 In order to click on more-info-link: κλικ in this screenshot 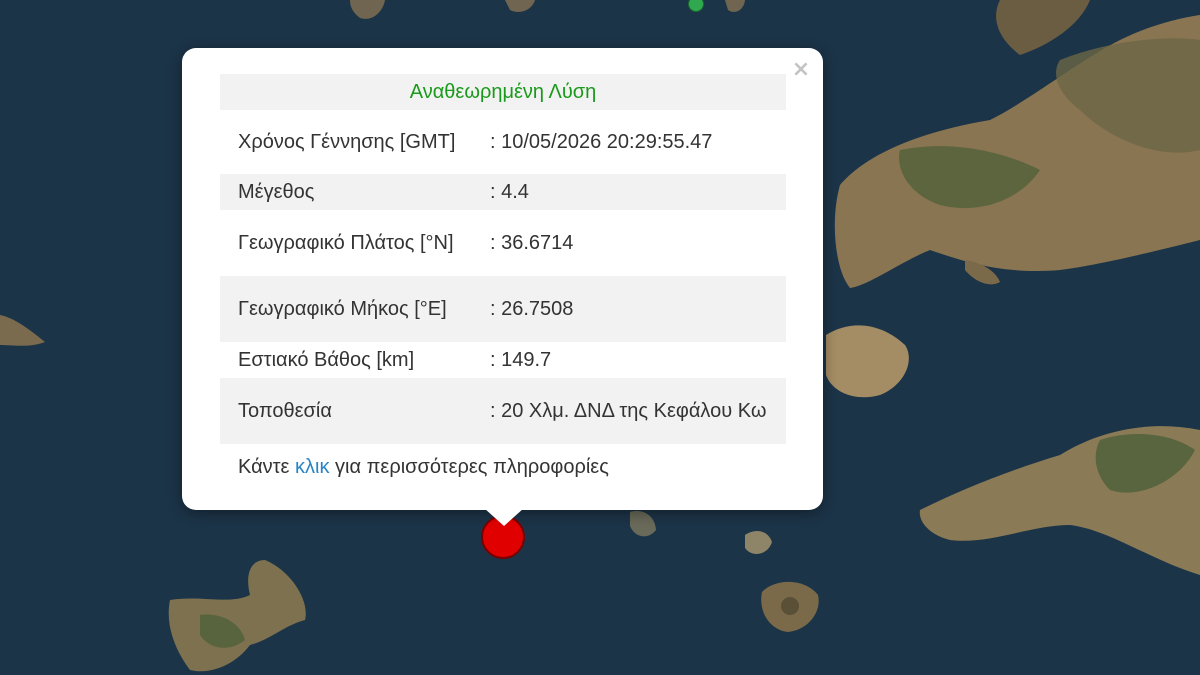, I will do `click(312, 467)`.